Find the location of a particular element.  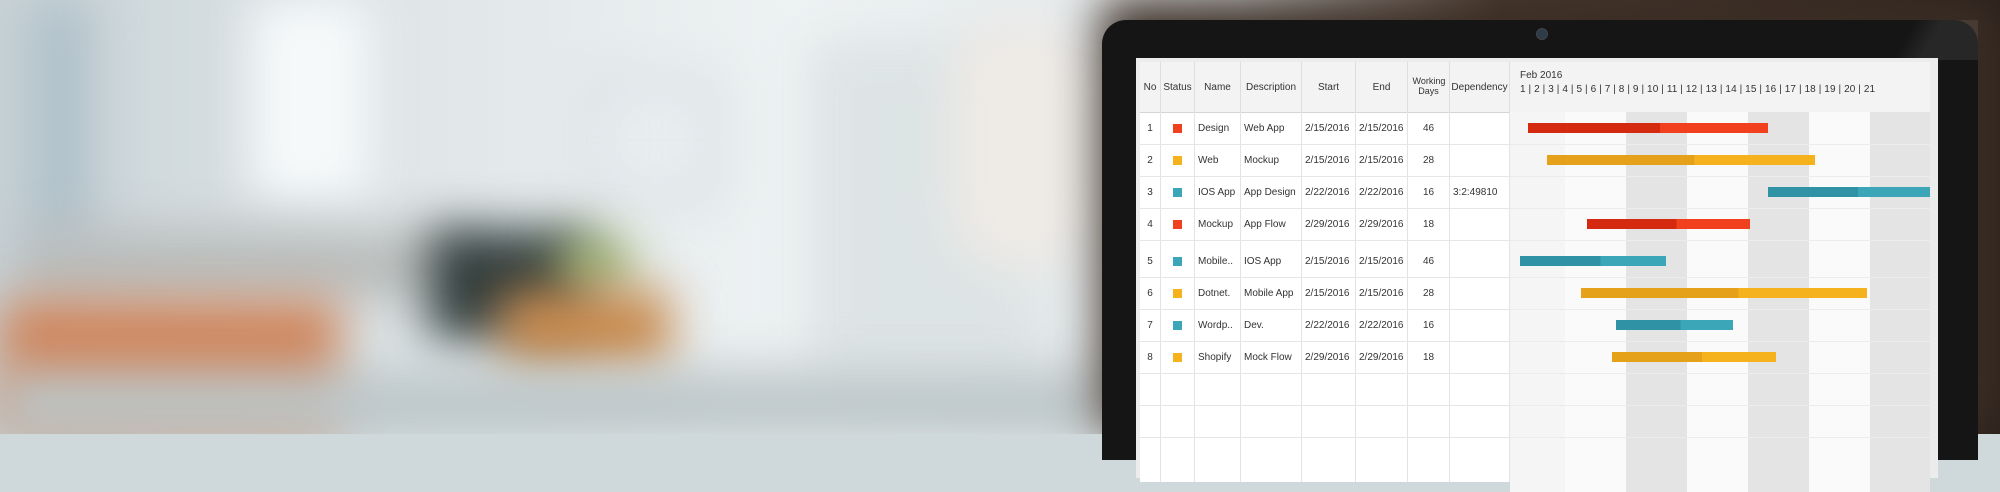

column-header-end: End is located at coordinates (1382, 87).